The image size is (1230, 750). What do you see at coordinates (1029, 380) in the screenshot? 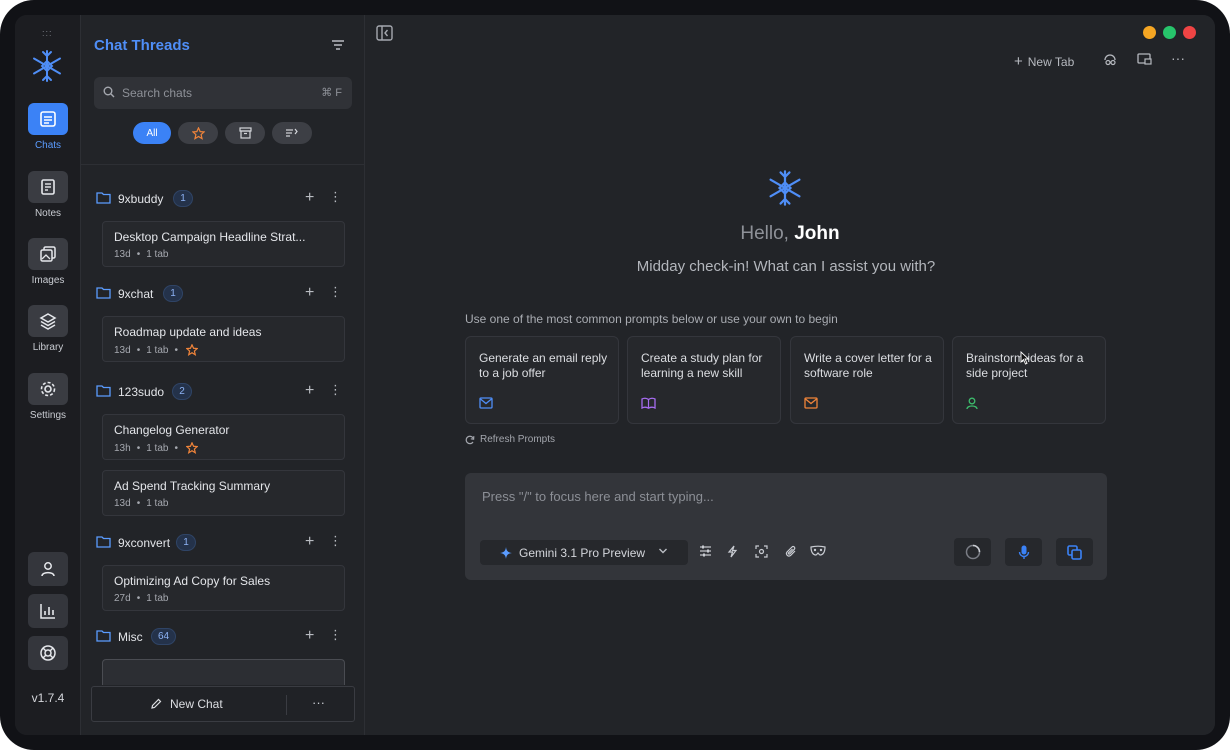
I see `prompt-card: Brainstorm ideas for a side project` at bounding box center [1029, 380].